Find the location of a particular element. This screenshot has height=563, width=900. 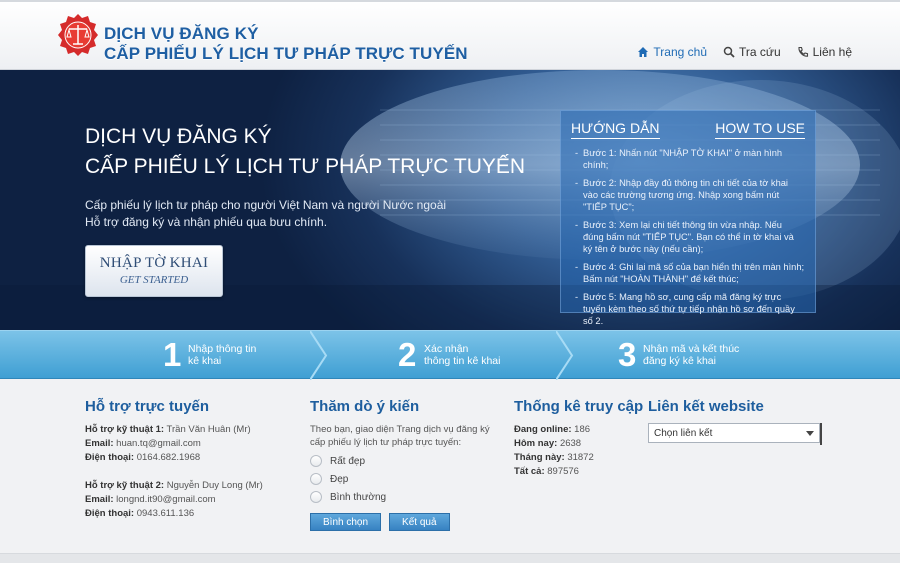

nav-home-link: Trang chủ is located at coordinates (672, 52).